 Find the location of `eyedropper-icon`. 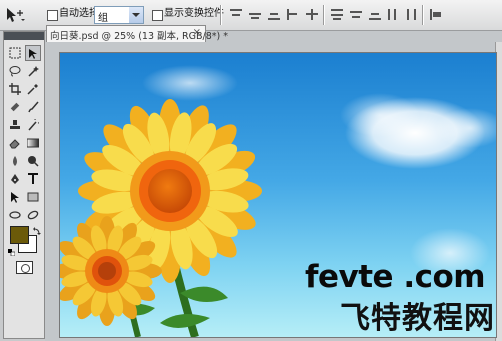

eyedropper-icon is located at coordinates (33, 89).